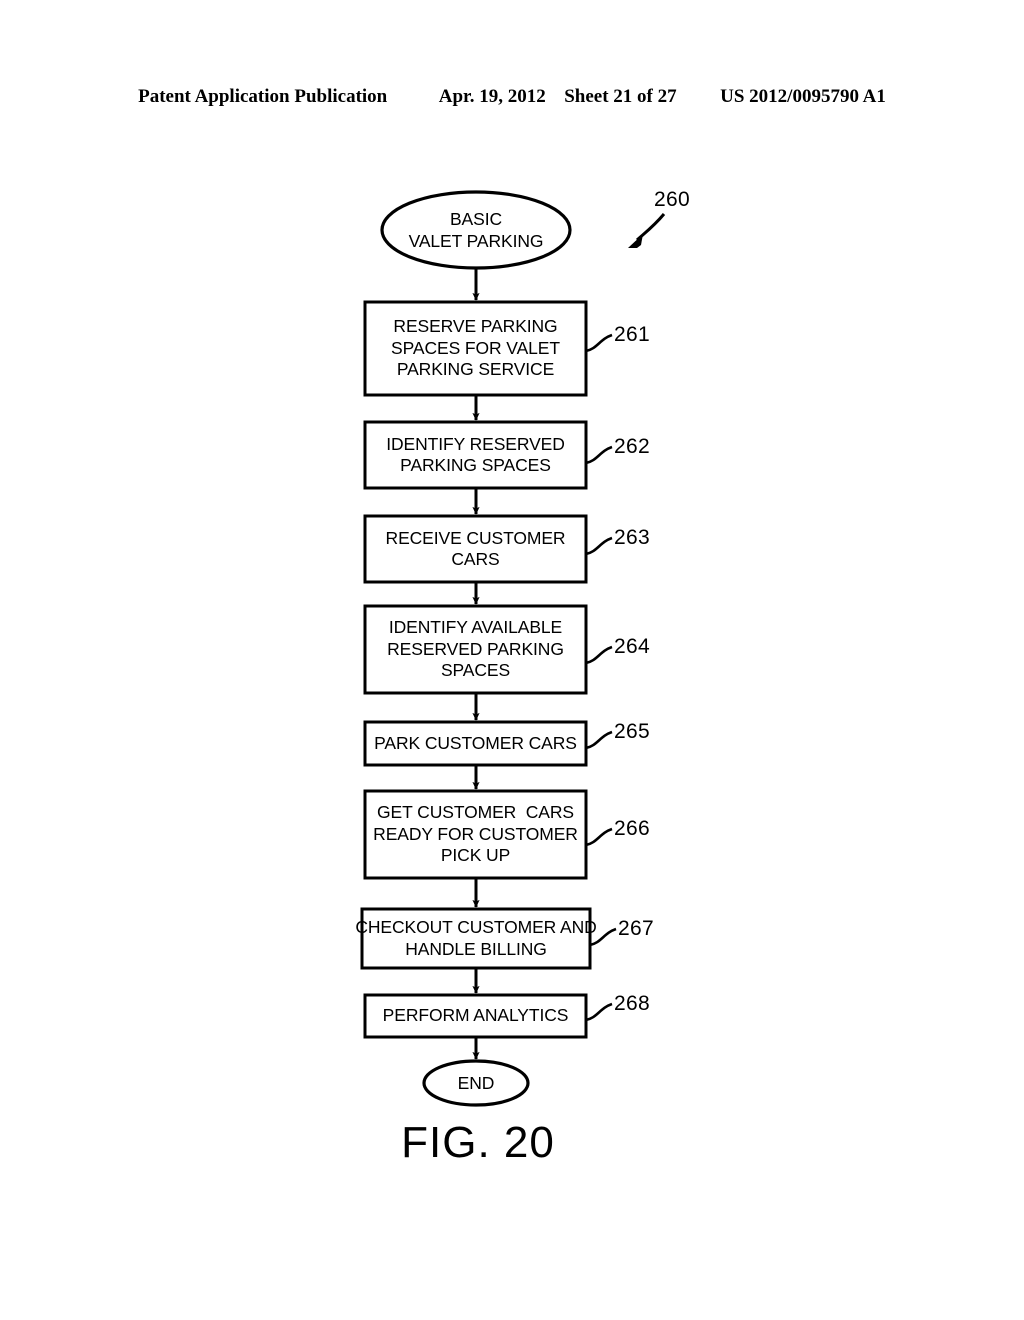 This screenshot has width=1024, height=1320. What do you see at coordinates (632, 828) in the screenshot?
I see `ref-numeral-266: 266` at bounding box center [632, 828].